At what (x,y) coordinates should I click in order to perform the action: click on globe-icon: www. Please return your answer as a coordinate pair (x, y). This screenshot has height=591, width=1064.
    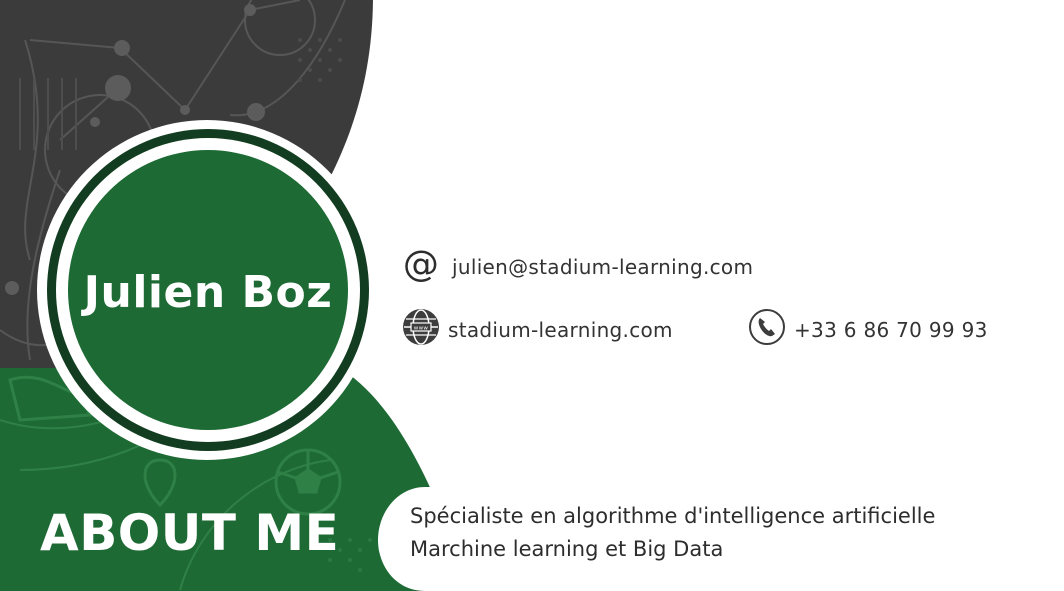
    Looking at the image, I should click on (421, 330).